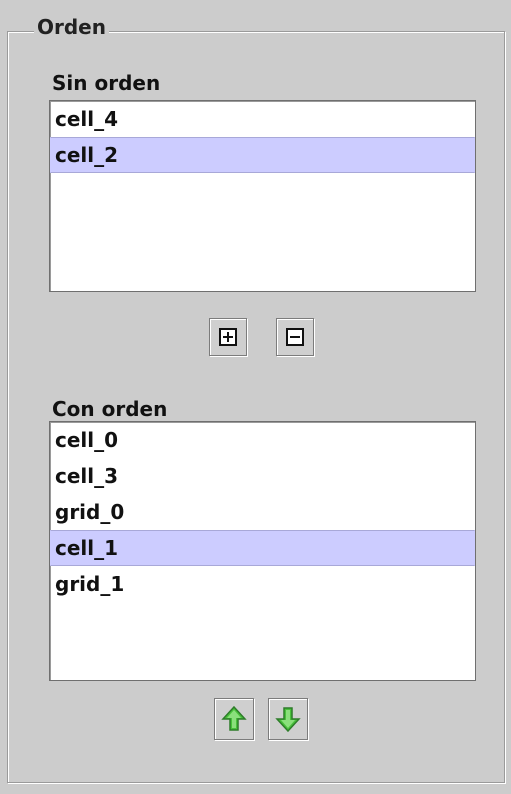  Describe the element at coordinates (262, 155) in the screenshot. I see `list-item-selected: cell_2` at that location.